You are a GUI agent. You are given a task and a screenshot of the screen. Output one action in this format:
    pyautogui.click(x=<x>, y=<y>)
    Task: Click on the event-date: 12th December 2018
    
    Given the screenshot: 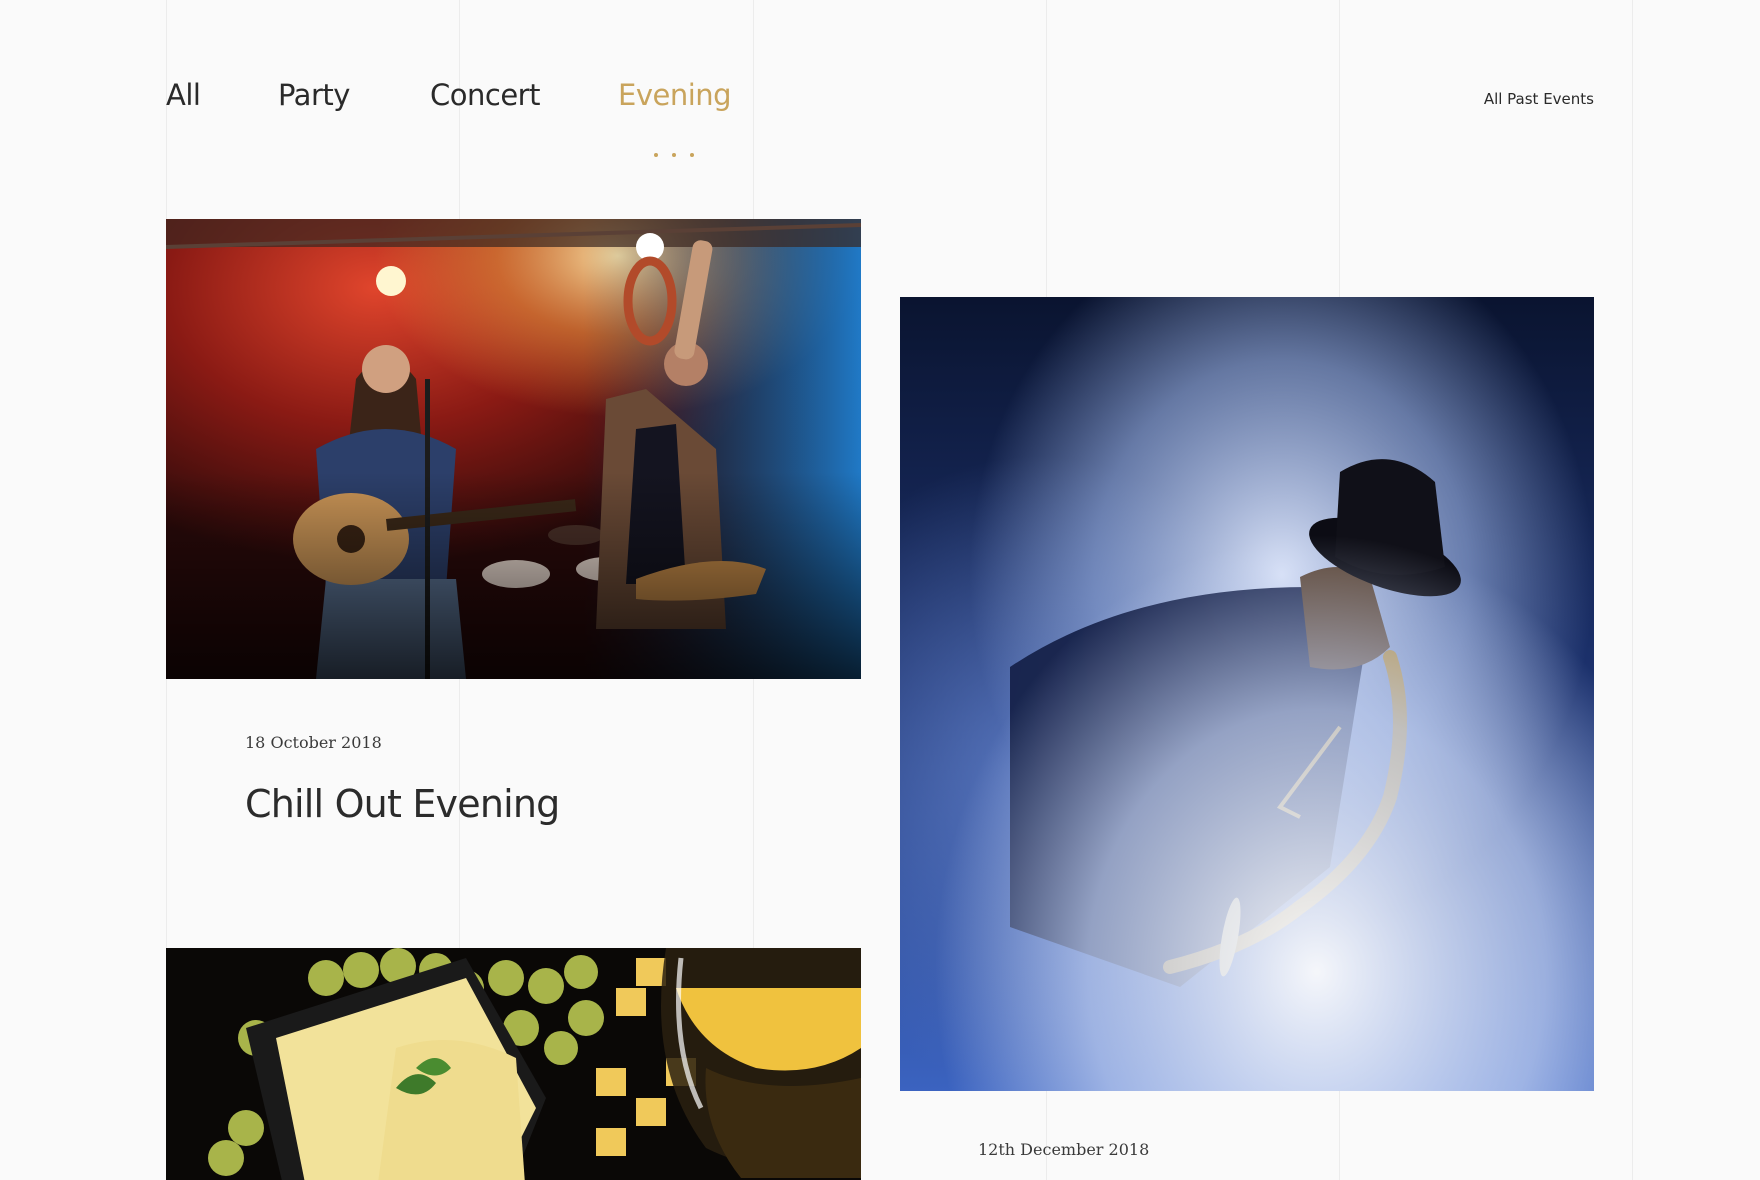 What is the action you would take?
    pyautogui.click(x=1064, y=1149)
    